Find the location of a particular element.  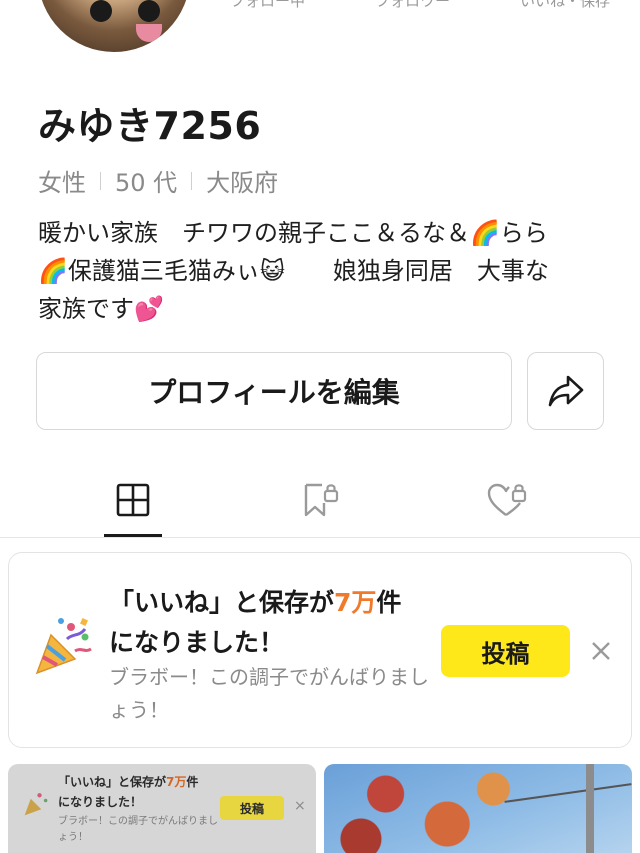

likes-label: いいね・保存 is located at coordinates (565, 5).